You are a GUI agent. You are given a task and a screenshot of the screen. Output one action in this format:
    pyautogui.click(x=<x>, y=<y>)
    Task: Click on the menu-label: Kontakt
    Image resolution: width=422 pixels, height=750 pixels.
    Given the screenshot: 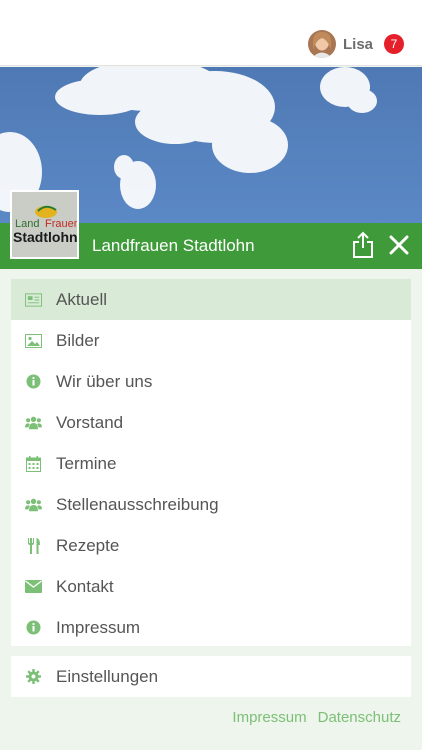 What is the action you would take?
    pyautogui.click(x=85, y=586)
    